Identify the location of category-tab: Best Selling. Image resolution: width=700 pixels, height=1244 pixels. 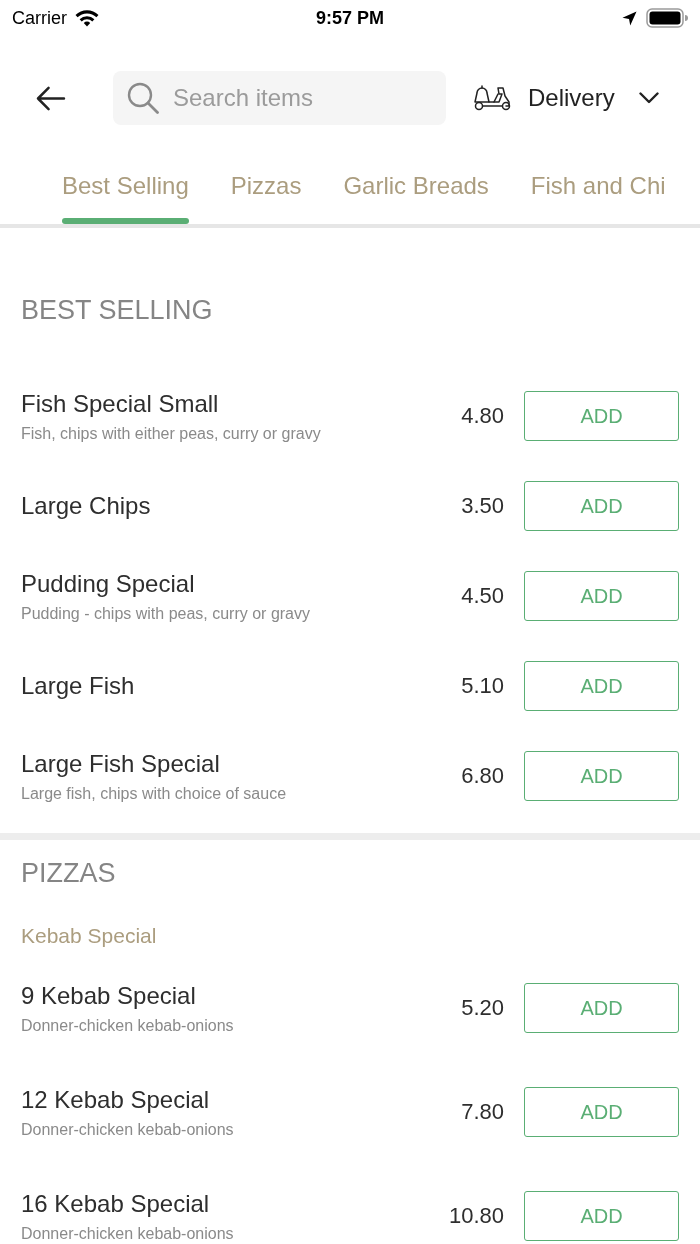
(125, 197).